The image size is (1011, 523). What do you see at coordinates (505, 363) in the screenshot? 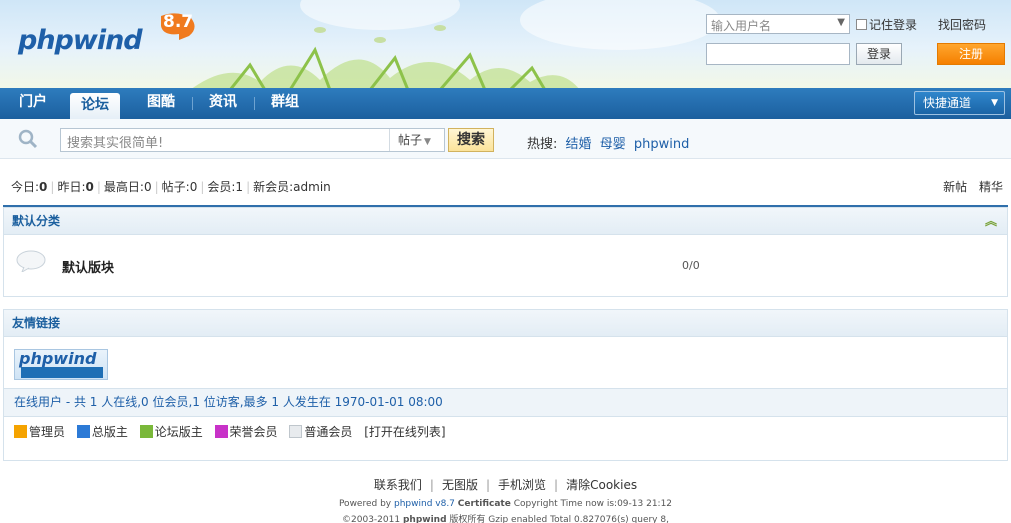
I see `friend-links-body: phpwind` at bounding box center [505, 363].